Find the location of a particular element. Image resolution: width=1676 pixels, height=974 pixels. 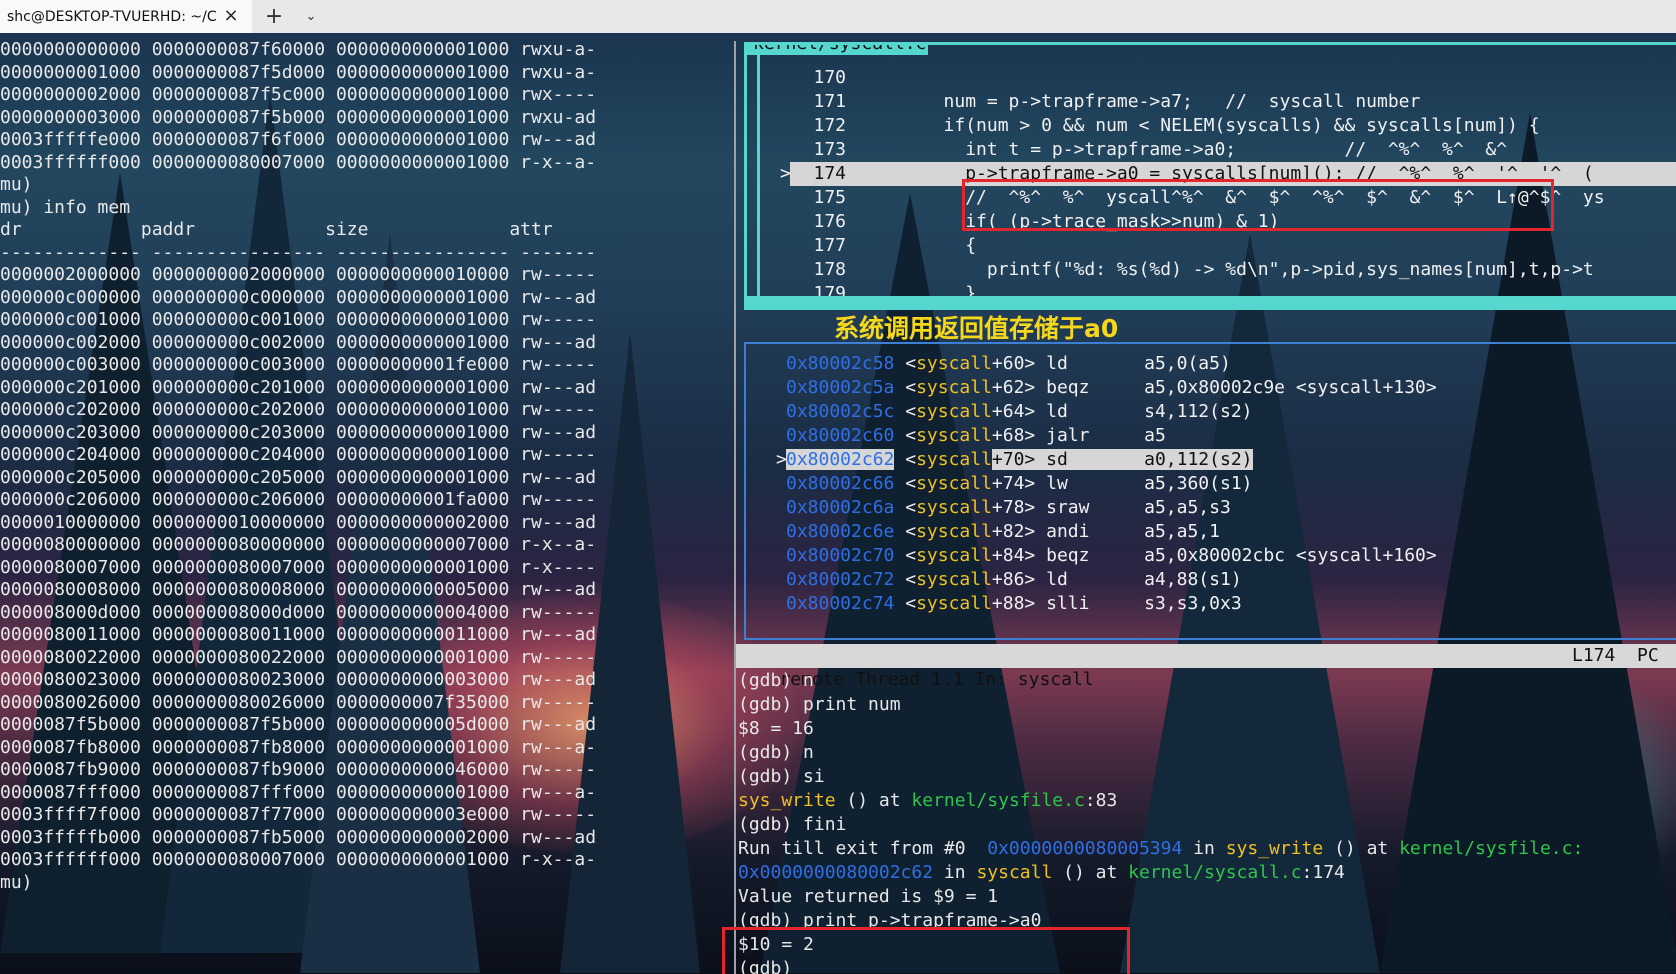

text: Run till exit from #0 is located at coordinates (863, 848).